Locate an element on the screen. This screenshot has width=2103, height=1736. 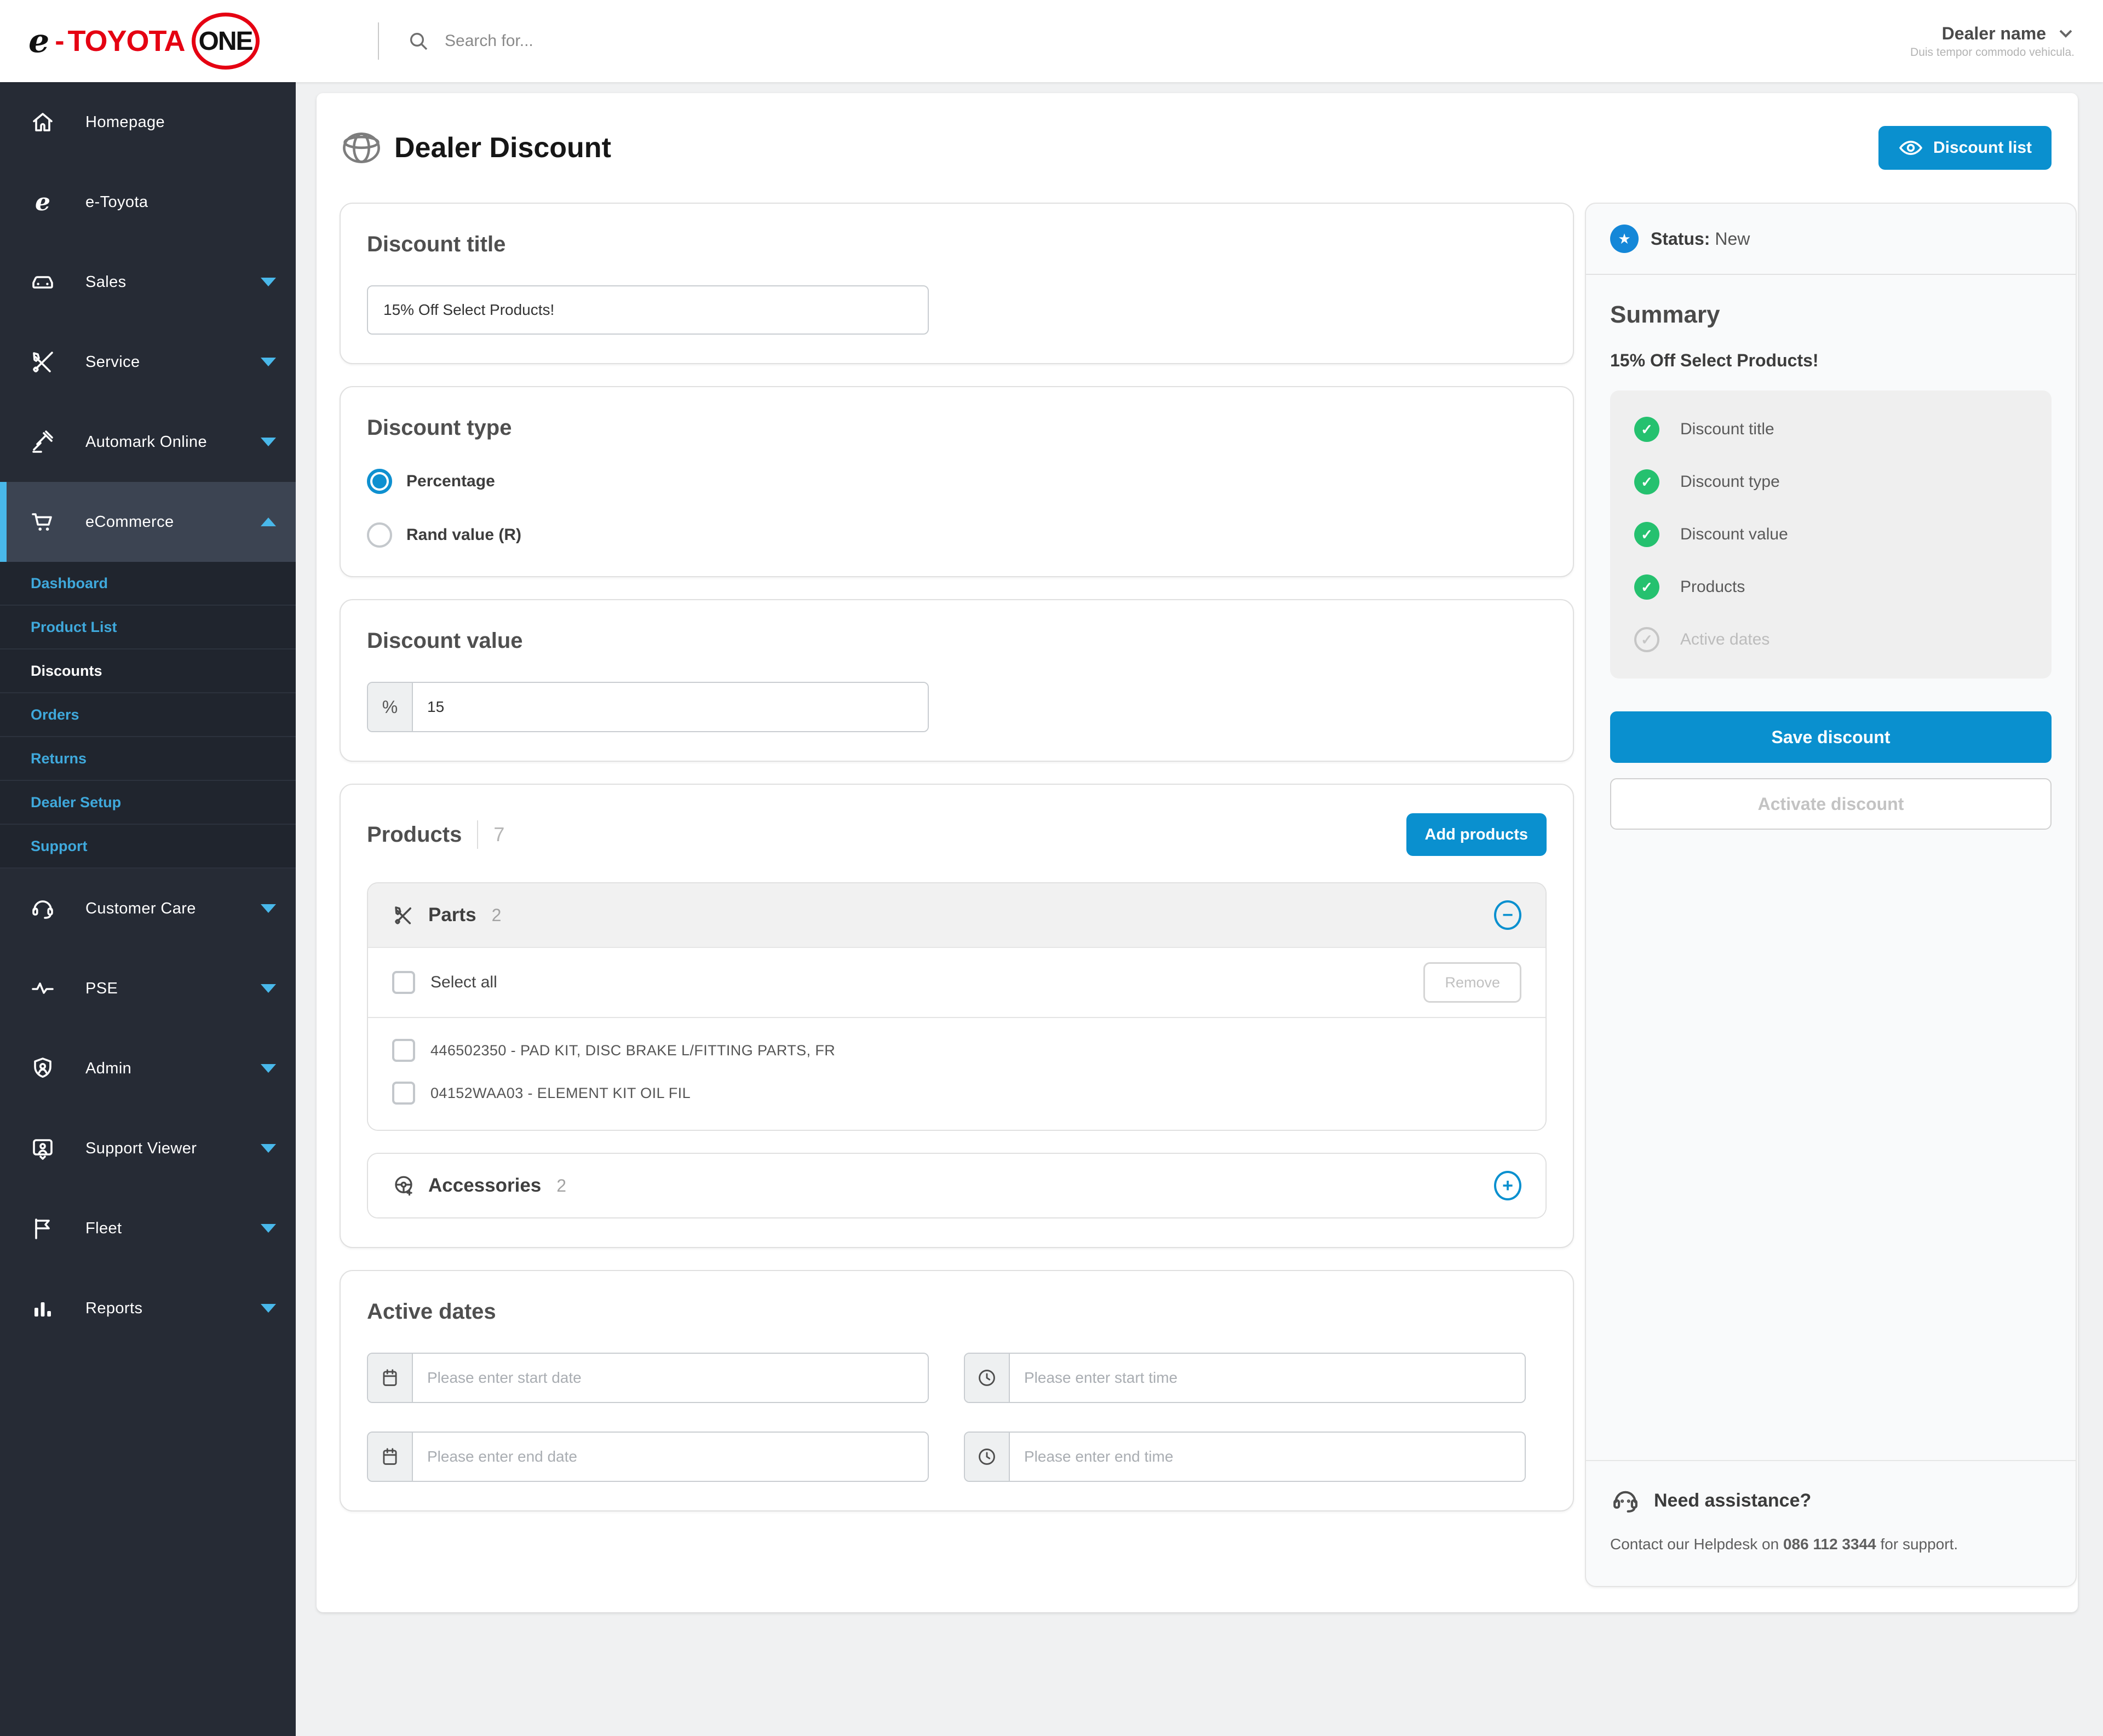
sidebar-item-label: Service is located at coordinates (112, 362).